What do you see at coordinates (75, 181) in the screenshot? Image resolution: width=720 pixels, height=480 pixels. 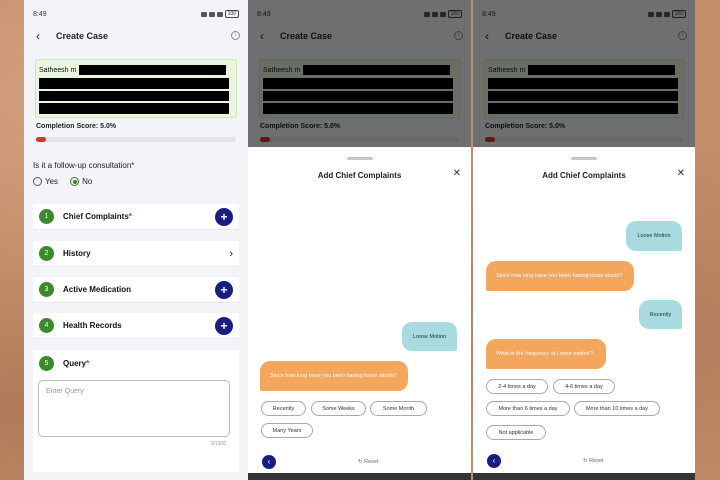 I see `radio-circle-checked` at bounding box center [75, 181].